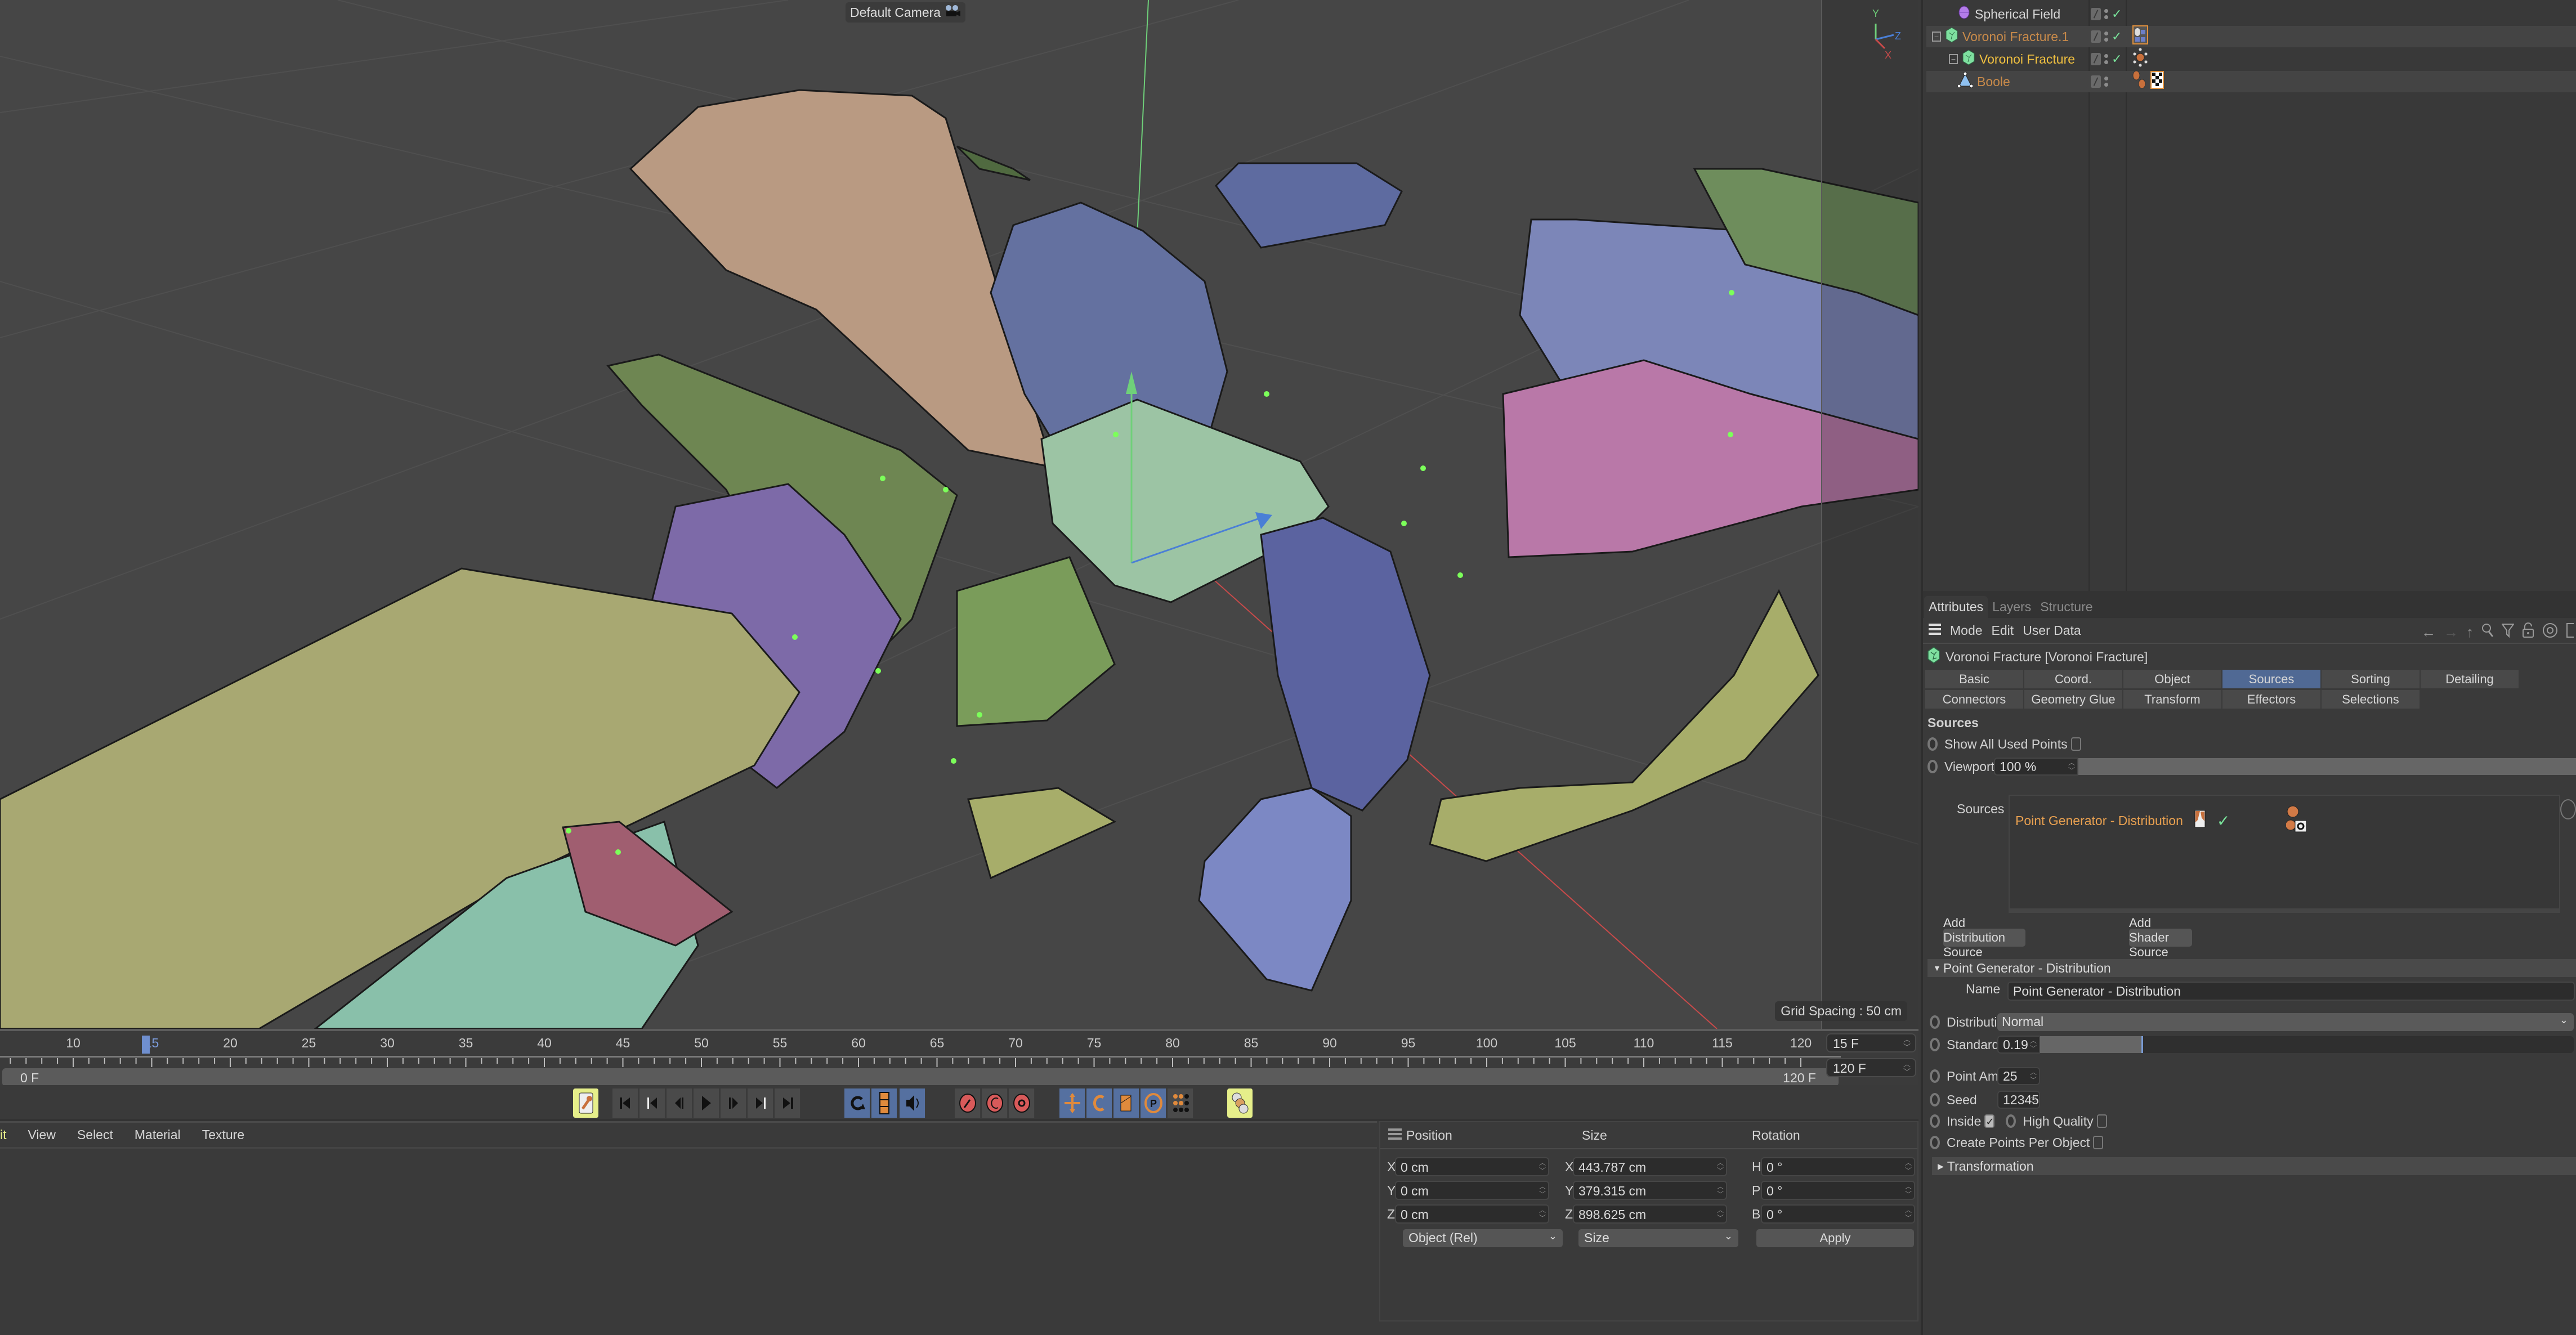 This screenshot has height=1335, width=2576. Describe the element at coordinates (2066, 607) in the screenshot. I see `tab-structure: Structure` at that location.